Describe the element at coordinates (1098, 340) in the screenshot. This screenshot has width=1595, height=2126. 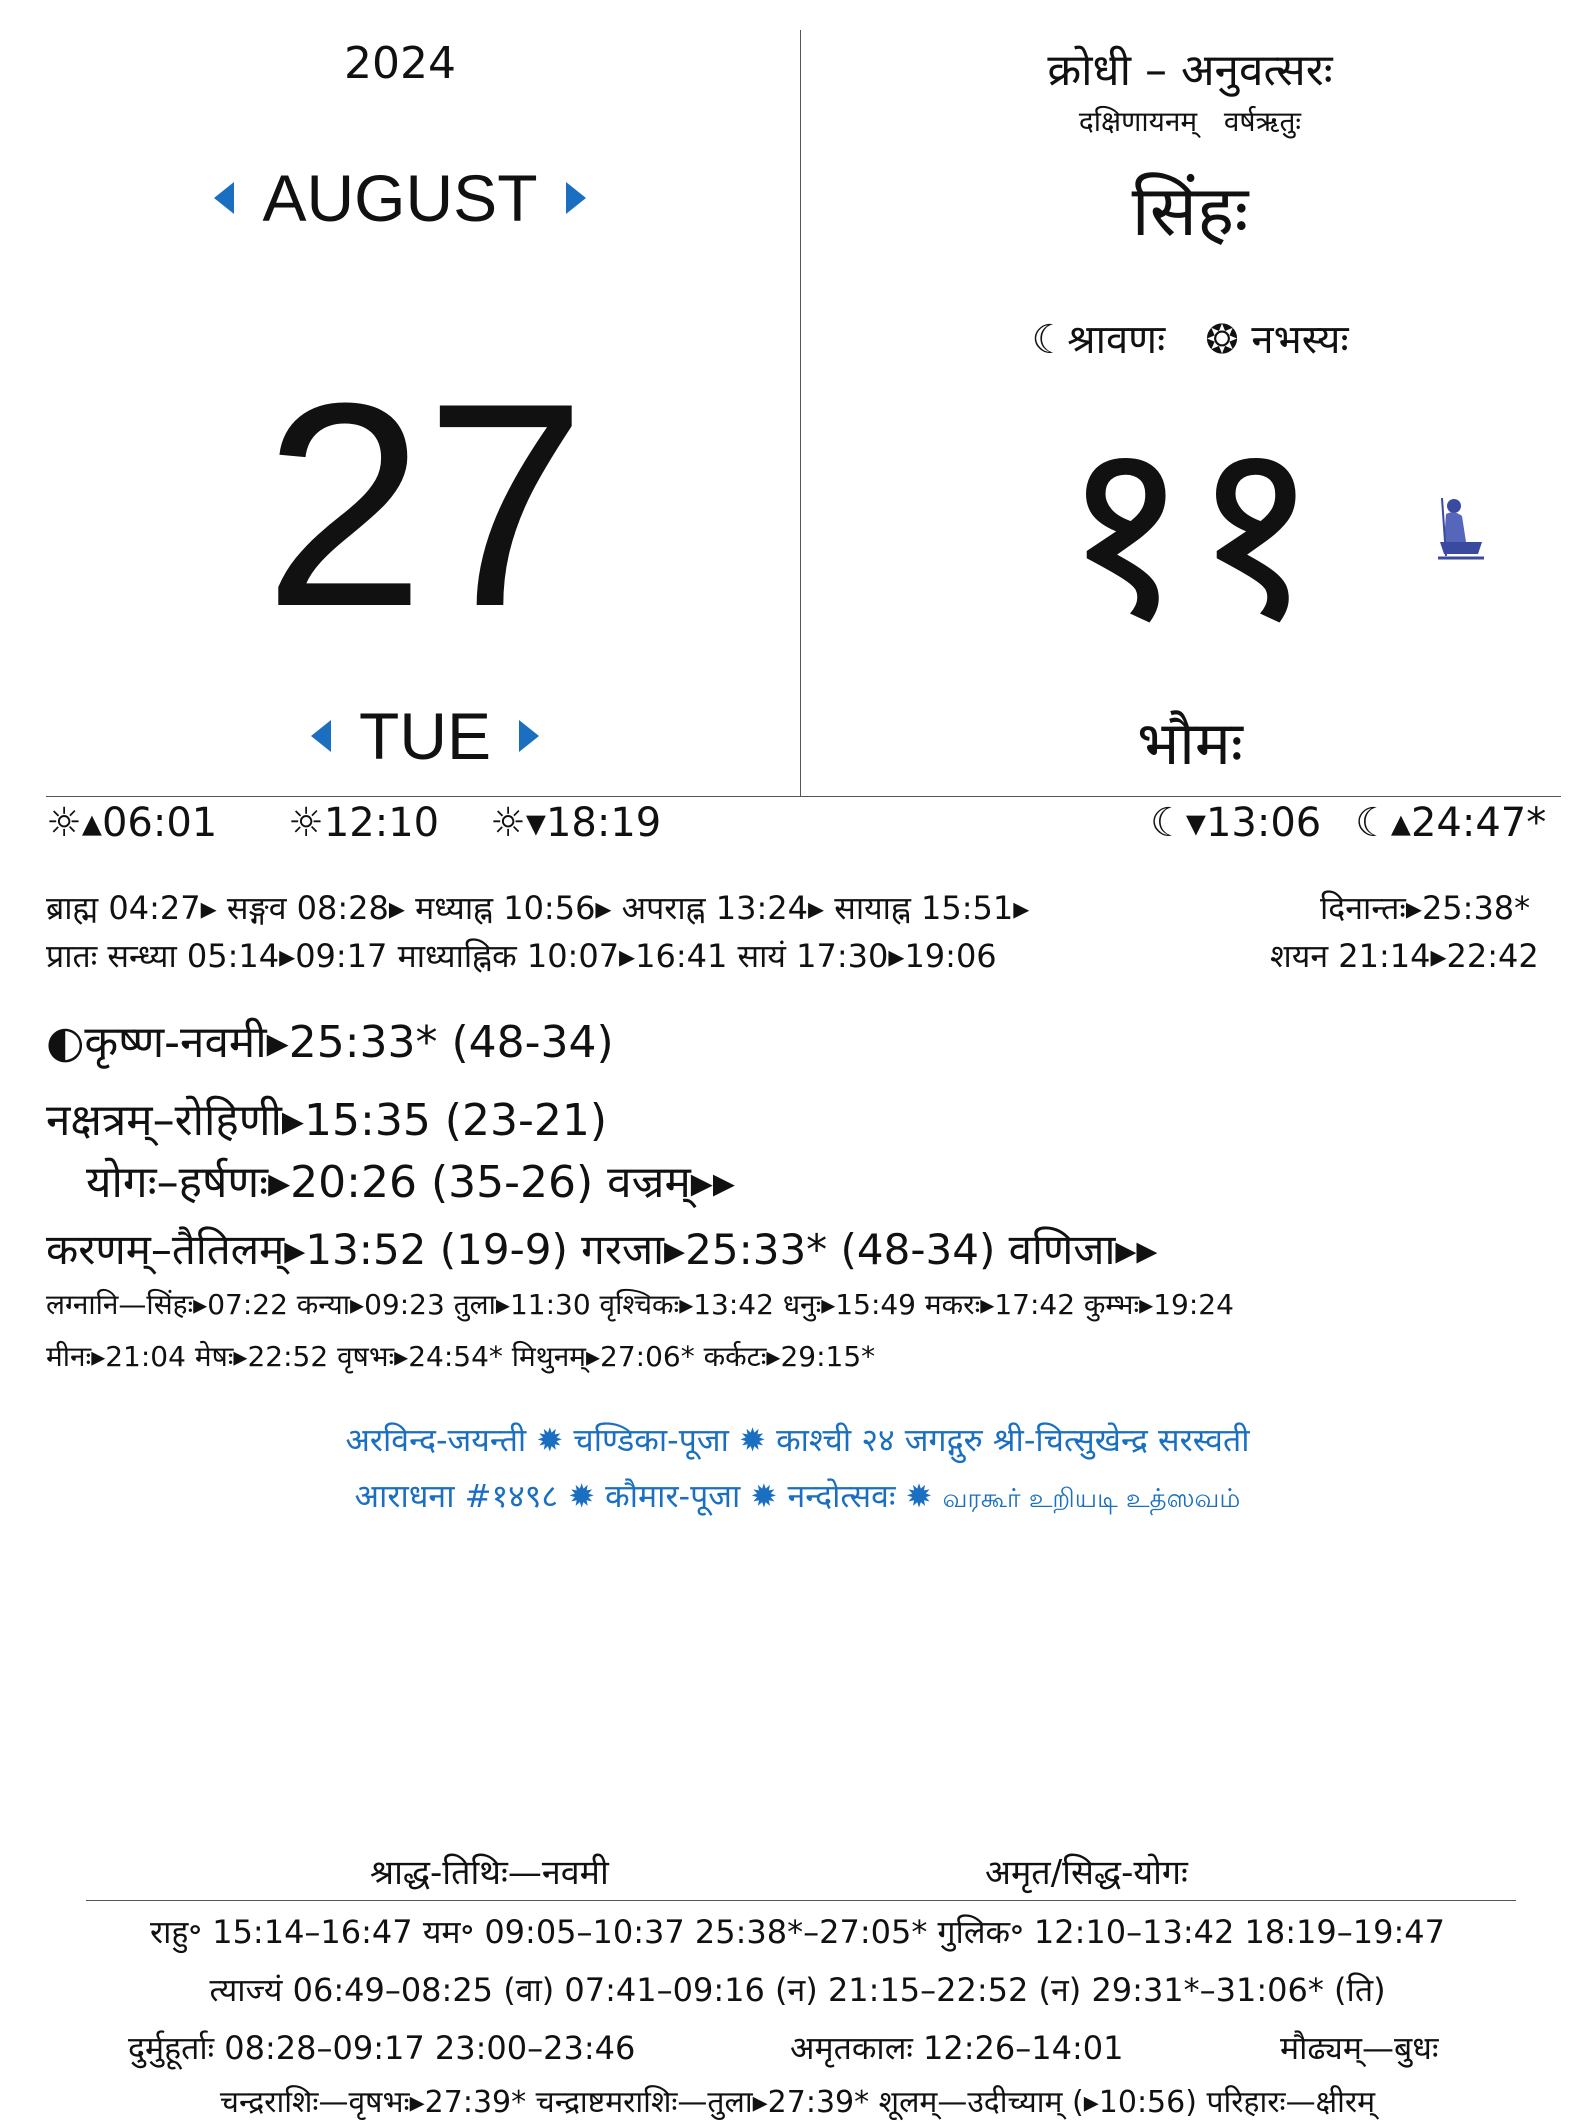
I see `lunar-month: ☾श्रावणः` at that location.